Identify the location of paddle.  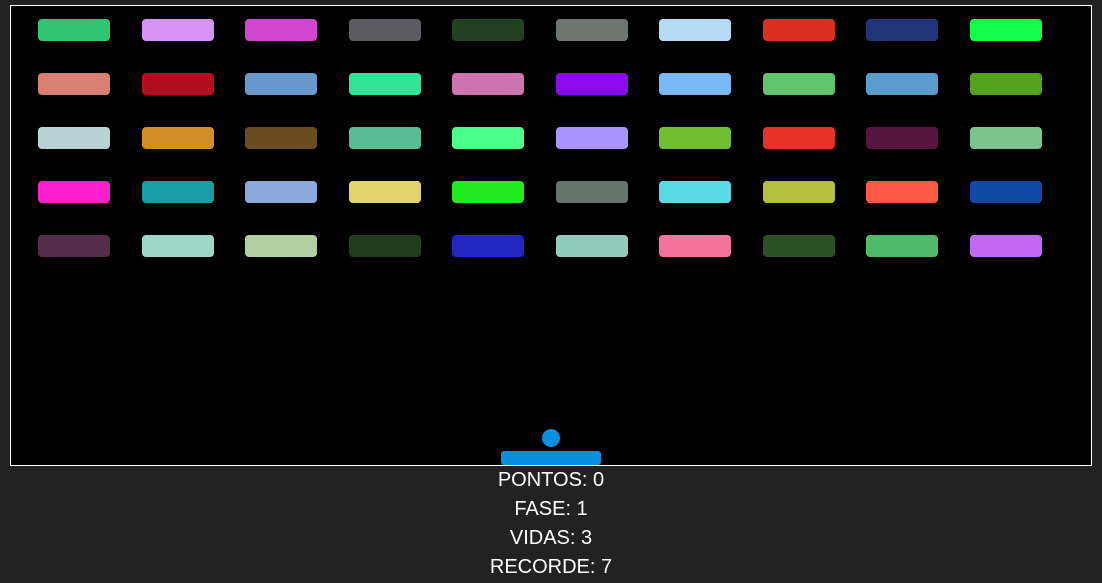
(551, 458).